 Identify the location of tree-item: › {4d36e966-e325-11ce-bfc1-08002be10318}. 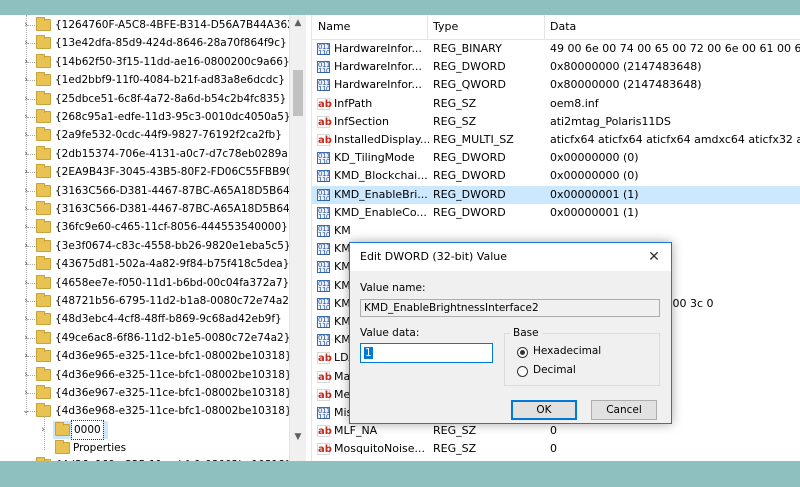
(144, 375).